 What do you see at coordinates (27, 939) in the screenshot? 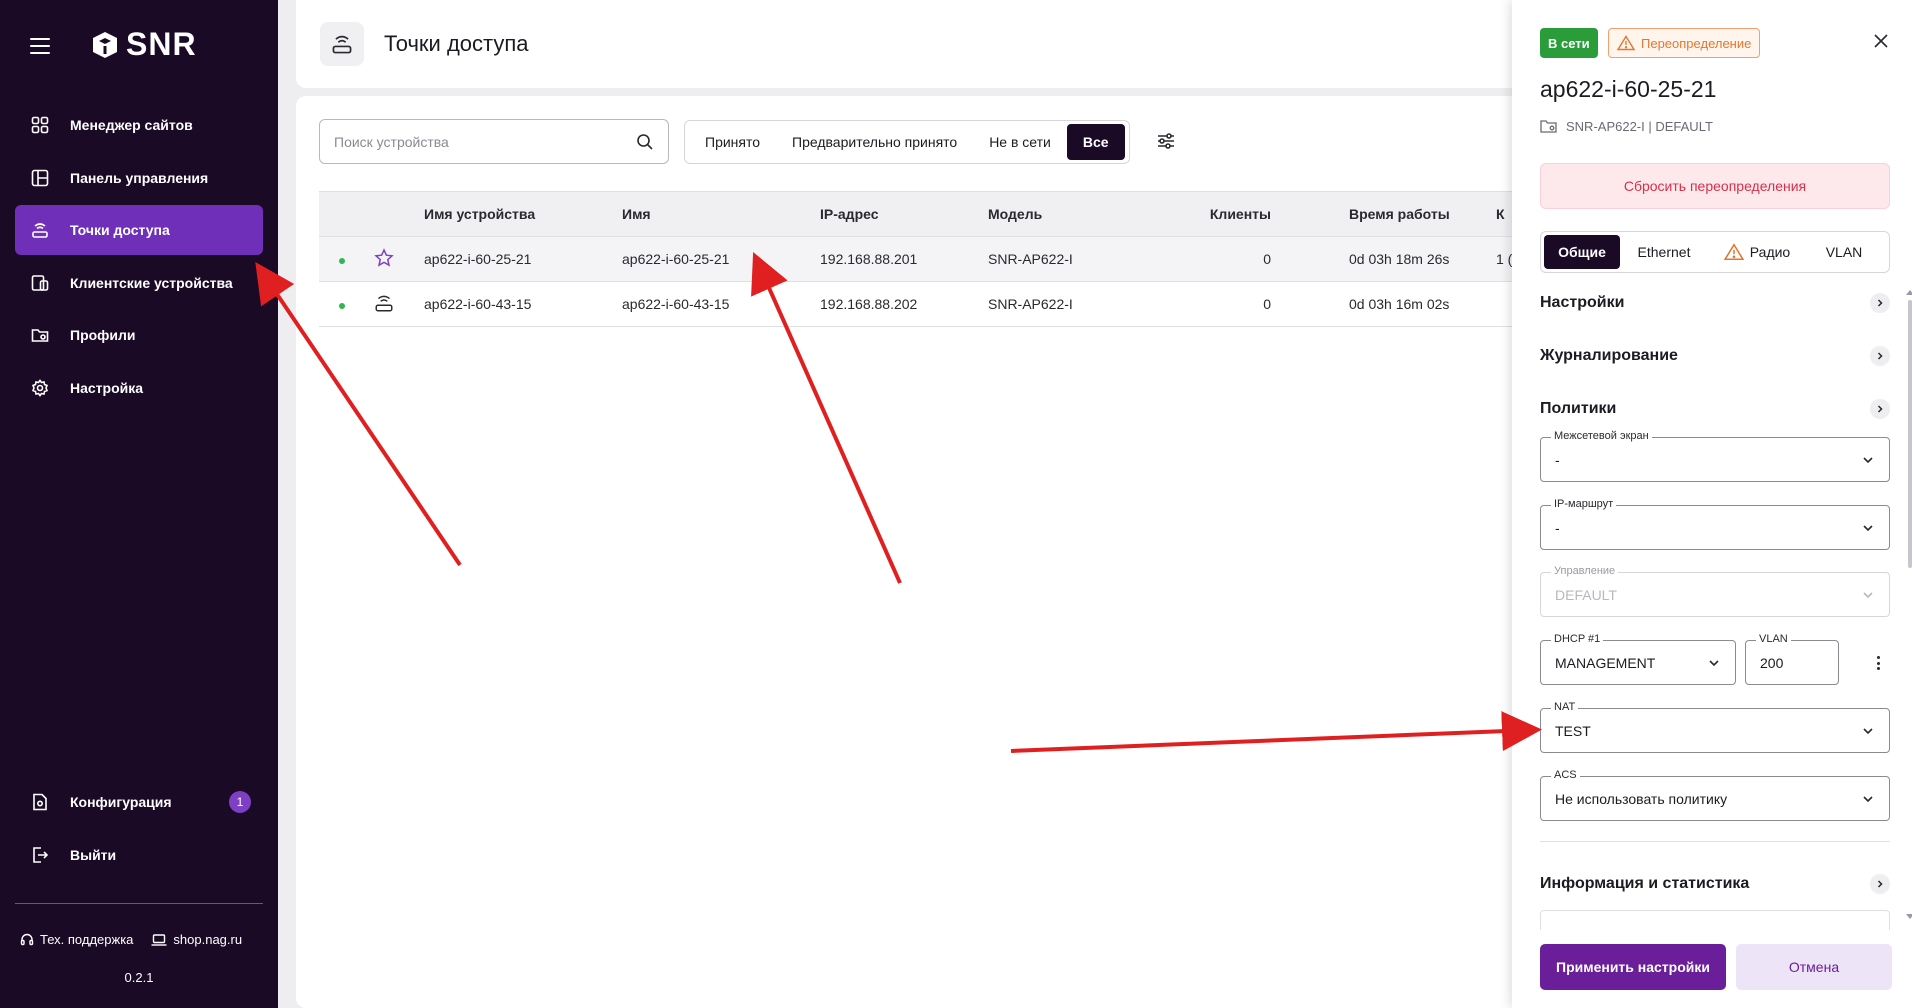
I see `headset-icon` at bounding box center [27, 939].